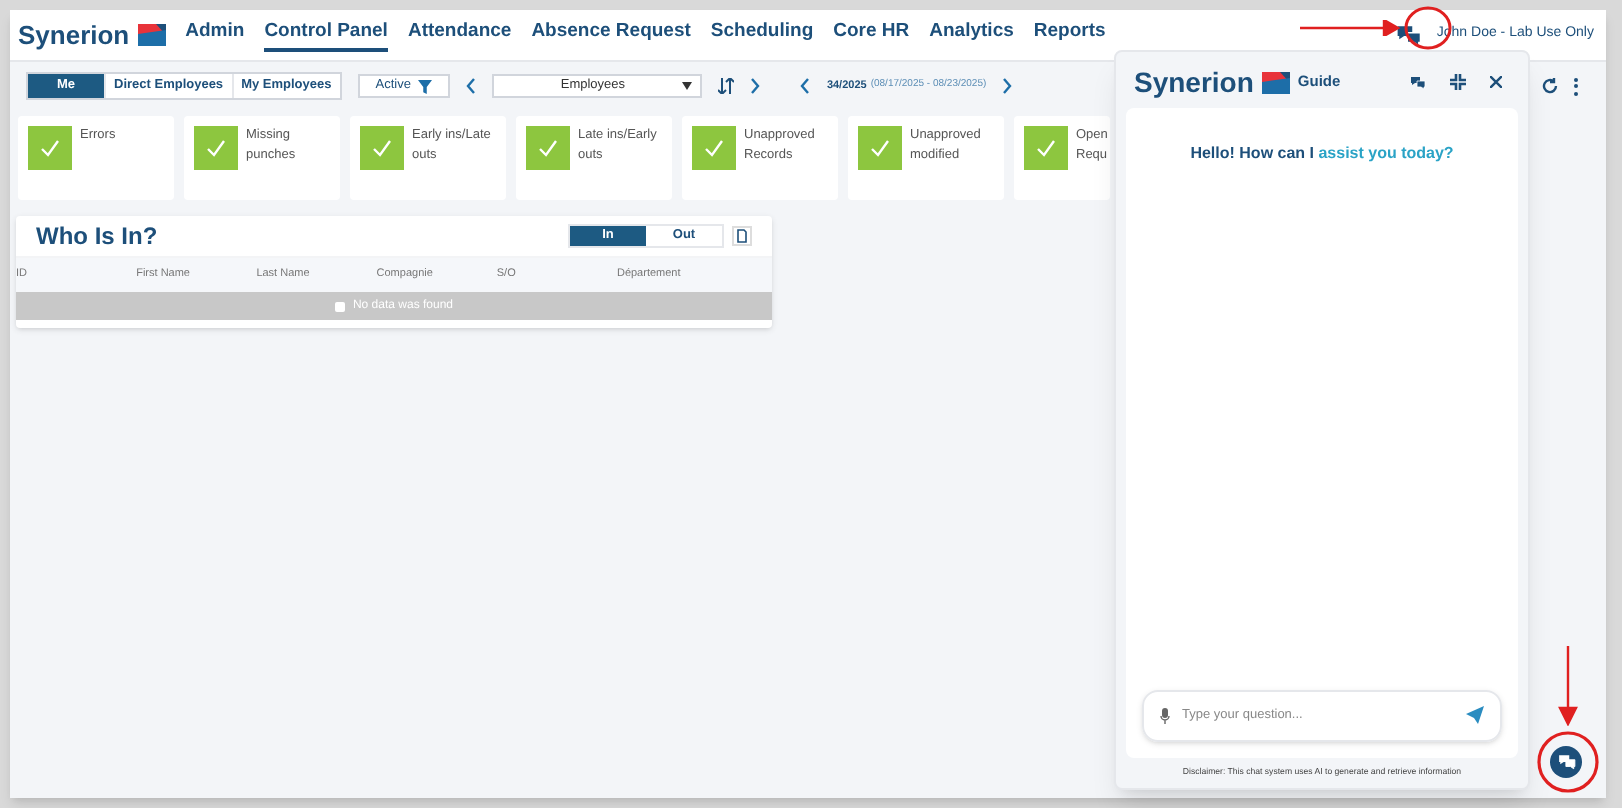  What do you see at coordinates (98, 237) in the screenshot?
I see `panel-title: Who Is In?` at bounding box center [98, 237].